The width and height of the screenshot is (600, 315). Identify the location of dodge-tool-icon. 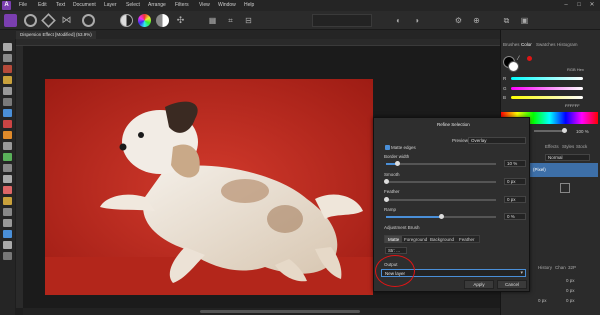
(7, 168).